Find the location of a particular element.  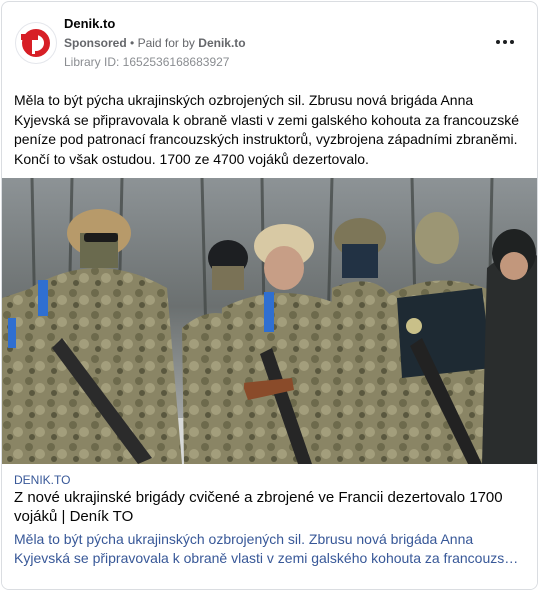

more-options-icon is located at coordinates (498, 42).